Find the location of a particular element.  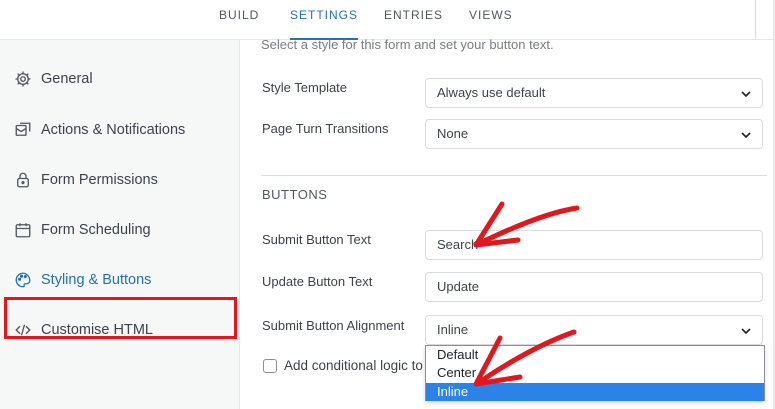

tab-views: VIEWS is located at coordinates (491, 20).